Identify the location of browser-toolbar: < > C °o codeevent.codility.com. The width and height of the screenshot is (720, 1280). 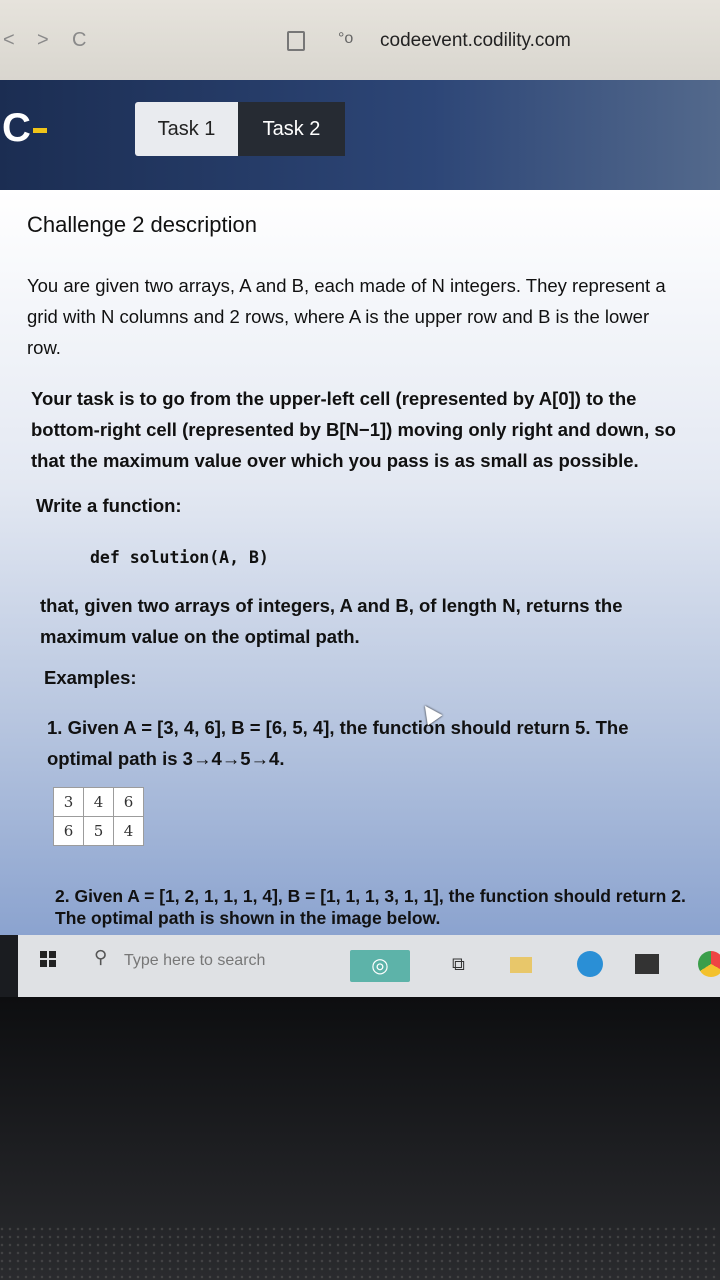
(360, 40).